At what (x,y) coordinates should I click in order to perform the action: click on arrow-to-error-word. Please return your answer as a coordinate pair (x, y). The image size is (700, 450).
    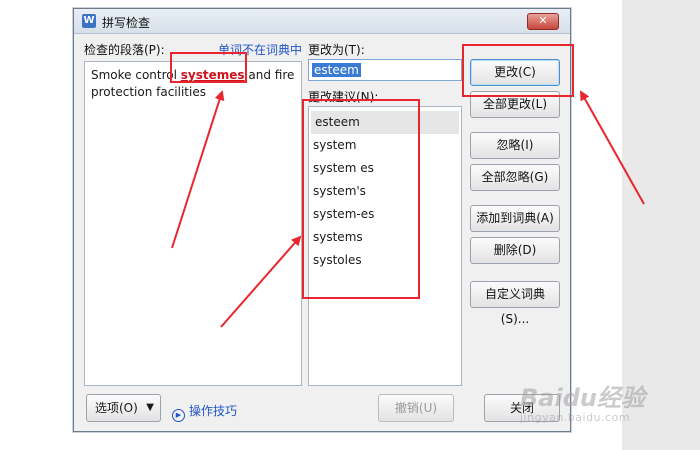
    Looking at the image, I should click on (198, 169).